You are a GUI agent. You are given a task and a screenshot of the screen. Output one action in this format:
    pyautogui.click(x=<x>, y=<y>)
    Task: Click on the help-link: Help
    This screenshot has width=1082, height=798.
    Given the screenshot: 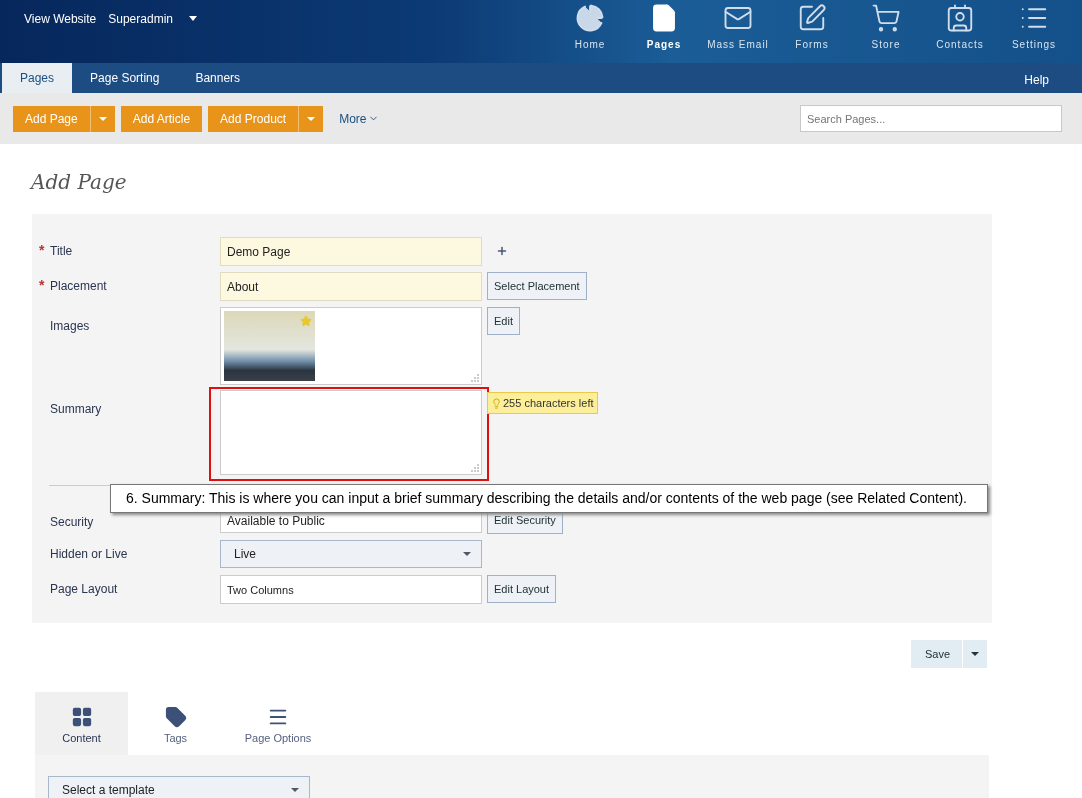 What is the action you would take?
    pyautogui.click(x=1053, y=78)
    